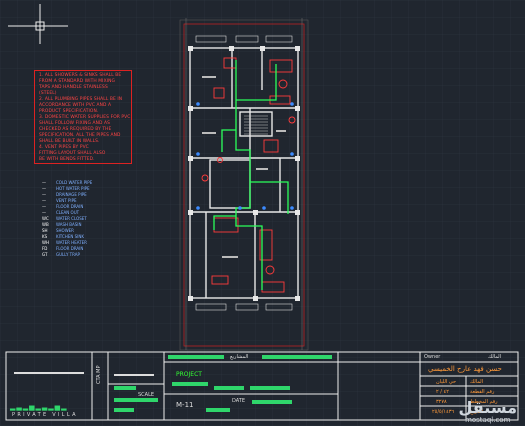 This screenshot has width=525, height=426. What do you see at coordinates (69, 111) in the screenshot?
I see `note-line: PRODUCT SPECIFICATION.` at bounding box center [69, 111].